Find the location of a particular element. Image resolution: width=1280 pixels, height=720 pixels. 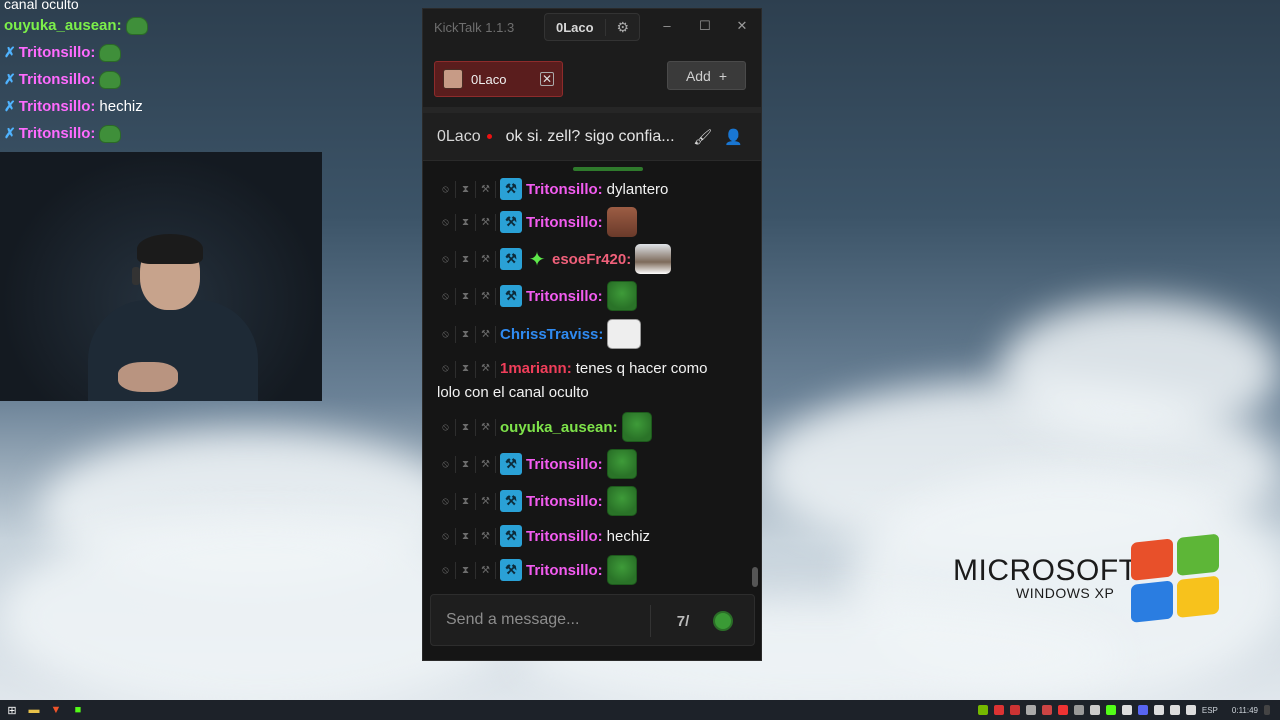

overlay-line: ✗ Tritonsillo: hechiz is located at coordinates (73, 106).